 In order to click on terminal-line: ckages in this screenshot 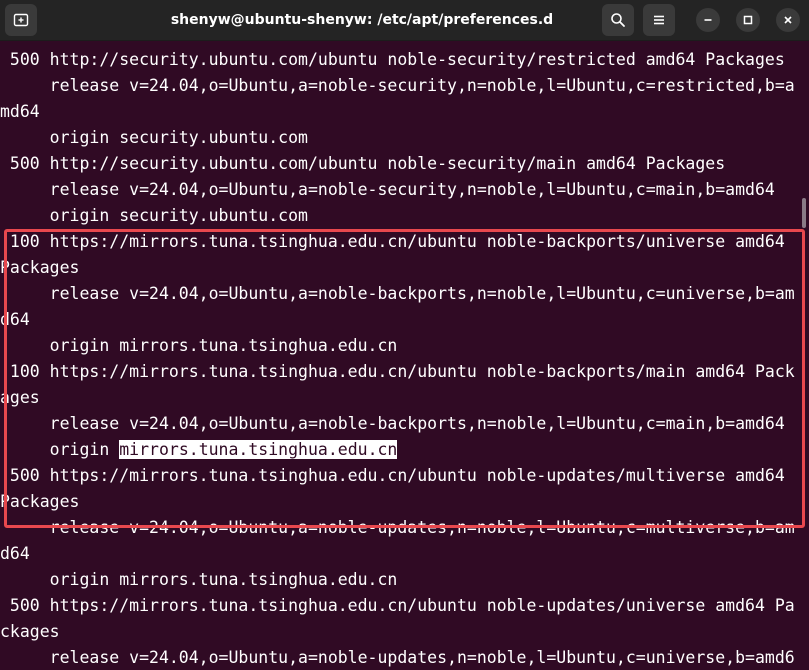, I will do `click(30, 631)`.